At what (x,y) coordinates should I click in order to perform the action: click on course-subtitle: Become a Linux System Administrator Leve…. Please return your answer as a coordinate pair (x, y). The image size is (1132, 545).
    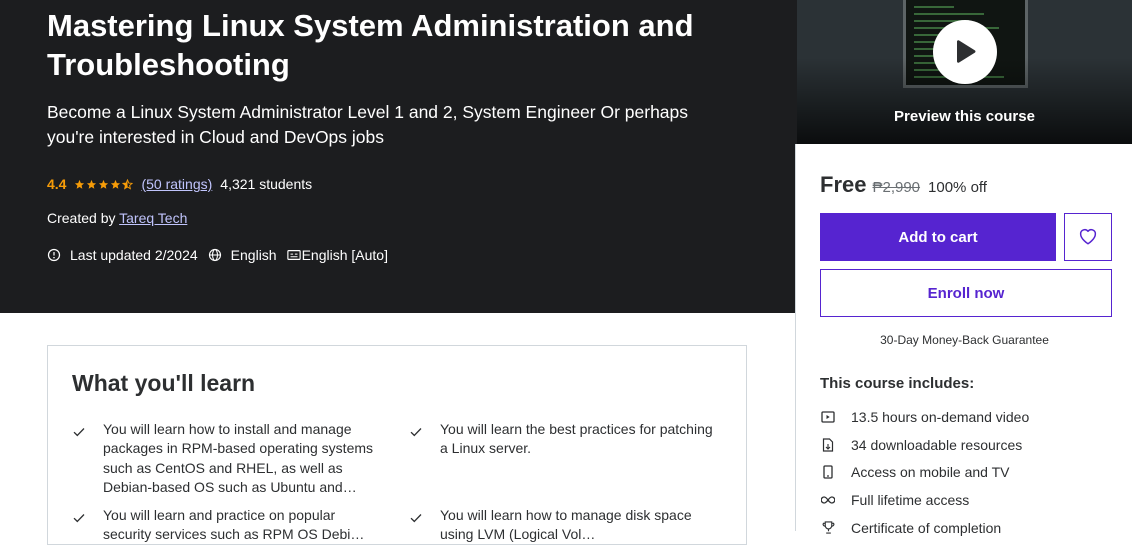
    Looking at the image, I should click on (368, 124).